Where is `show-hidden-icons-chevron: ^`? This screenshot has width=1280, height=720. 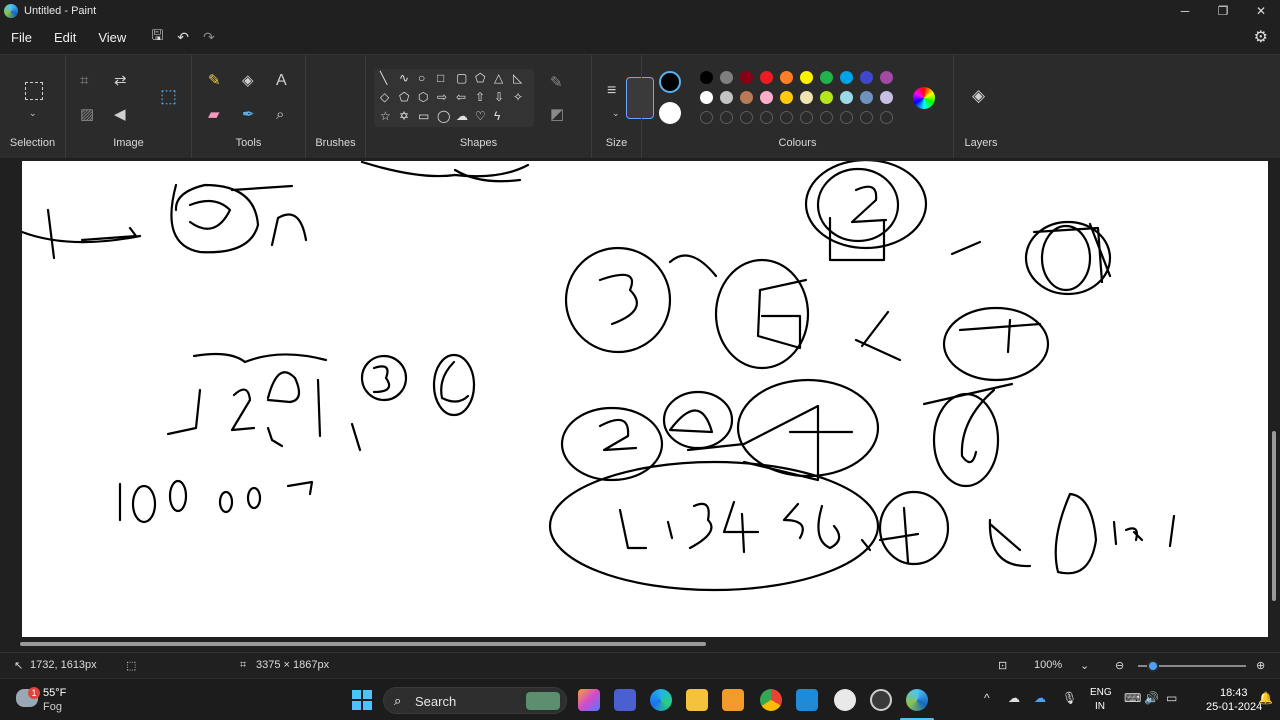
show-hidden-icons-chevron: ^ is located at coordinates (987, 698).